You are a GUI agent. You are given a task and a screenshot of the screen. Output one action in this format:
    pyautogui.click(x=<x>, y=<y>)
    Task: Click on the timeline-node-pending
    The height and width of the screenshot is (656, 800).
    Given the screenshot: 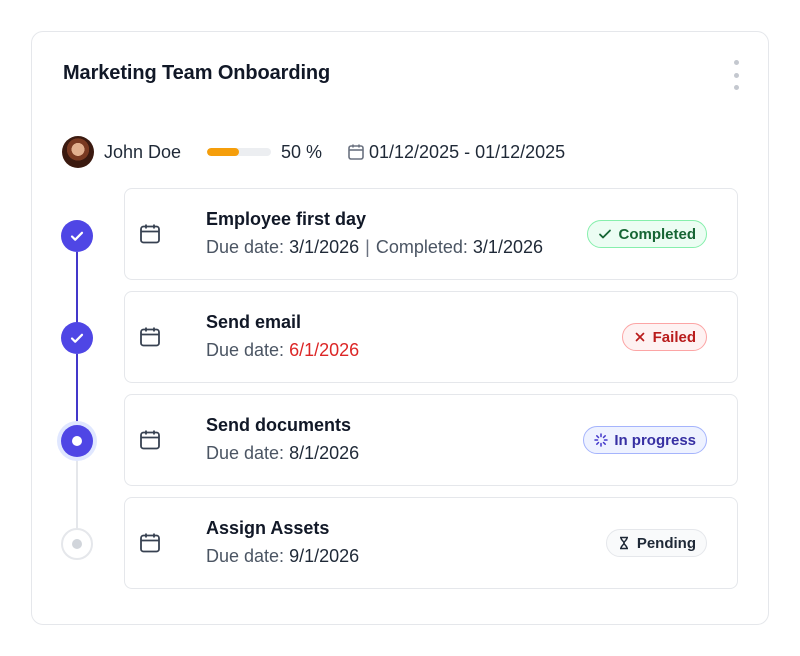 What is the action you would take?
    pyautogui.click(x=77, y=544)
    